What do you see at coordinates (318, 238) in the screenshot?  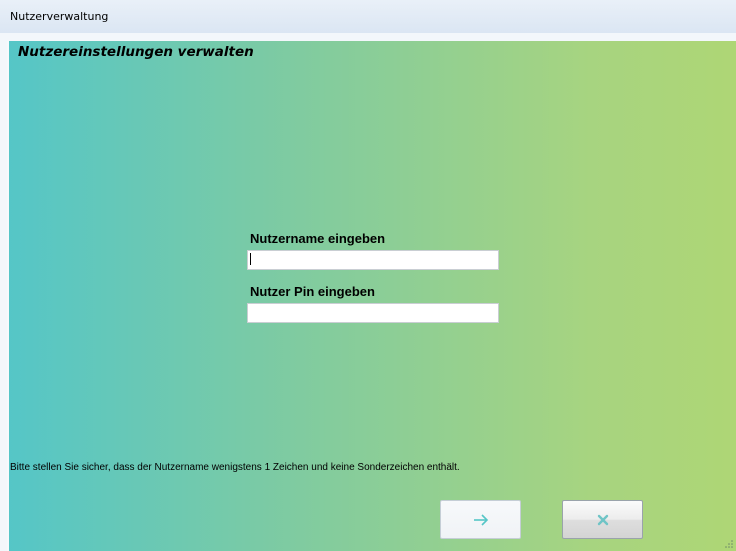 I see `username-label: Nutzername eingeben` at bounding box center [318, 238].